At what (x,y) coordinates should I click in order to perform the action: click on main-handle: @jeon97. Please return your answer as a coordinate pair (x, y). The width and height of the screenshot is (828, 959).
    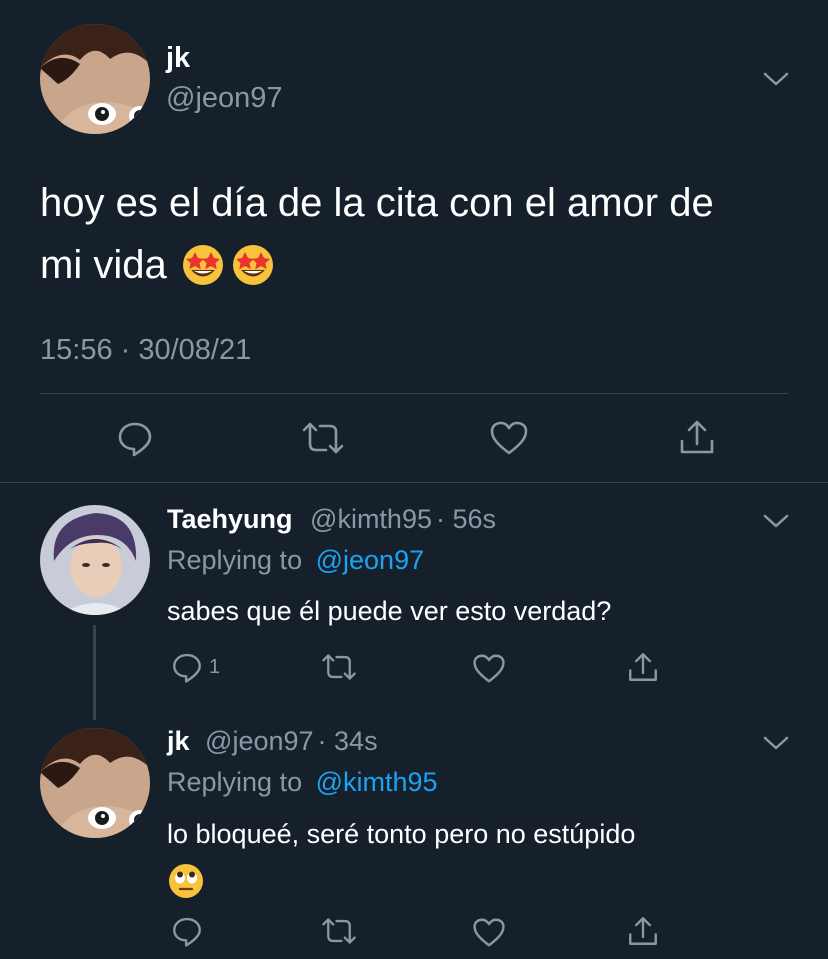
    Looking at the image, I should click on (224, 98).